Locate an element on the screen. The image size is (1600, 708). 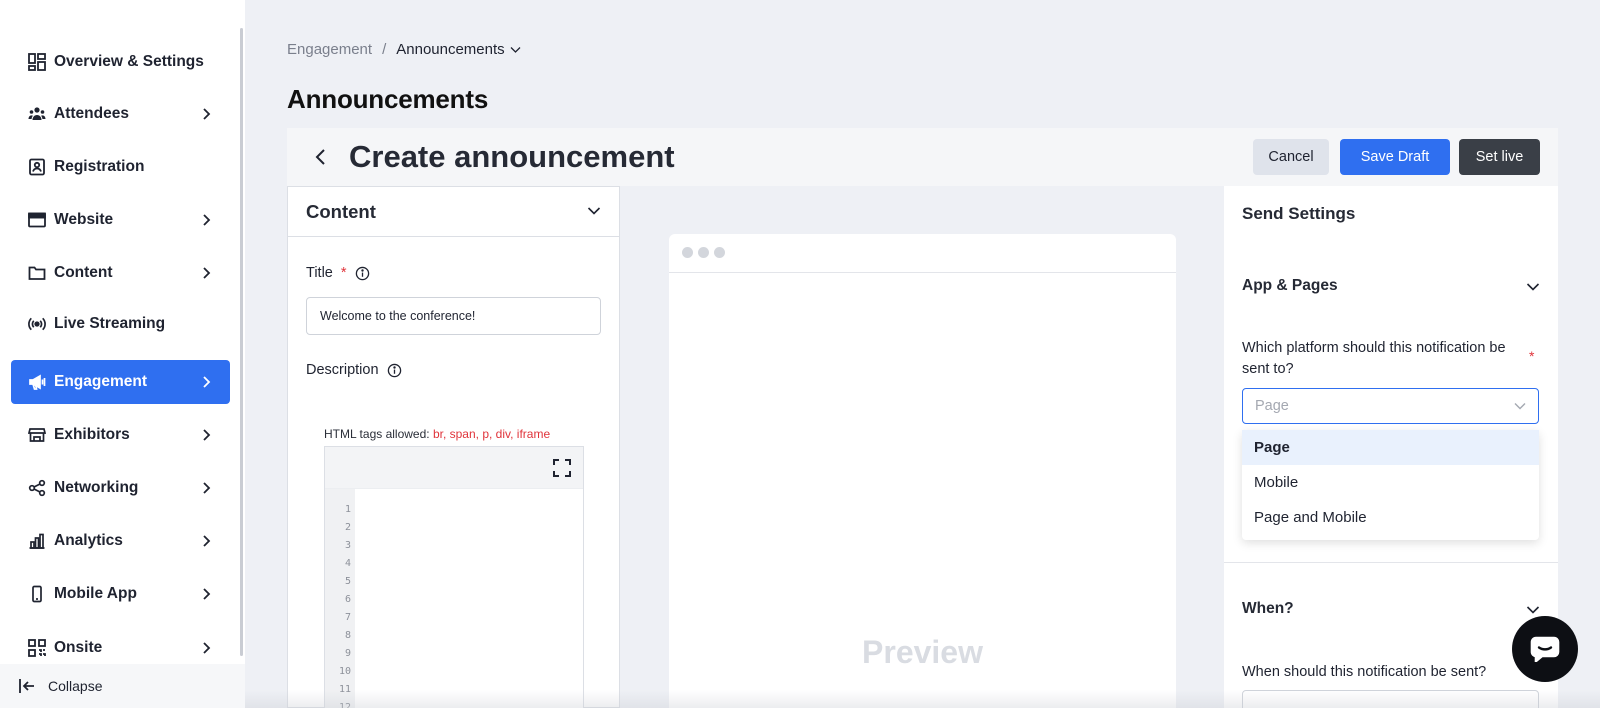
sidebar-item-engagement: Engagement is located at coordinates (120, 382).